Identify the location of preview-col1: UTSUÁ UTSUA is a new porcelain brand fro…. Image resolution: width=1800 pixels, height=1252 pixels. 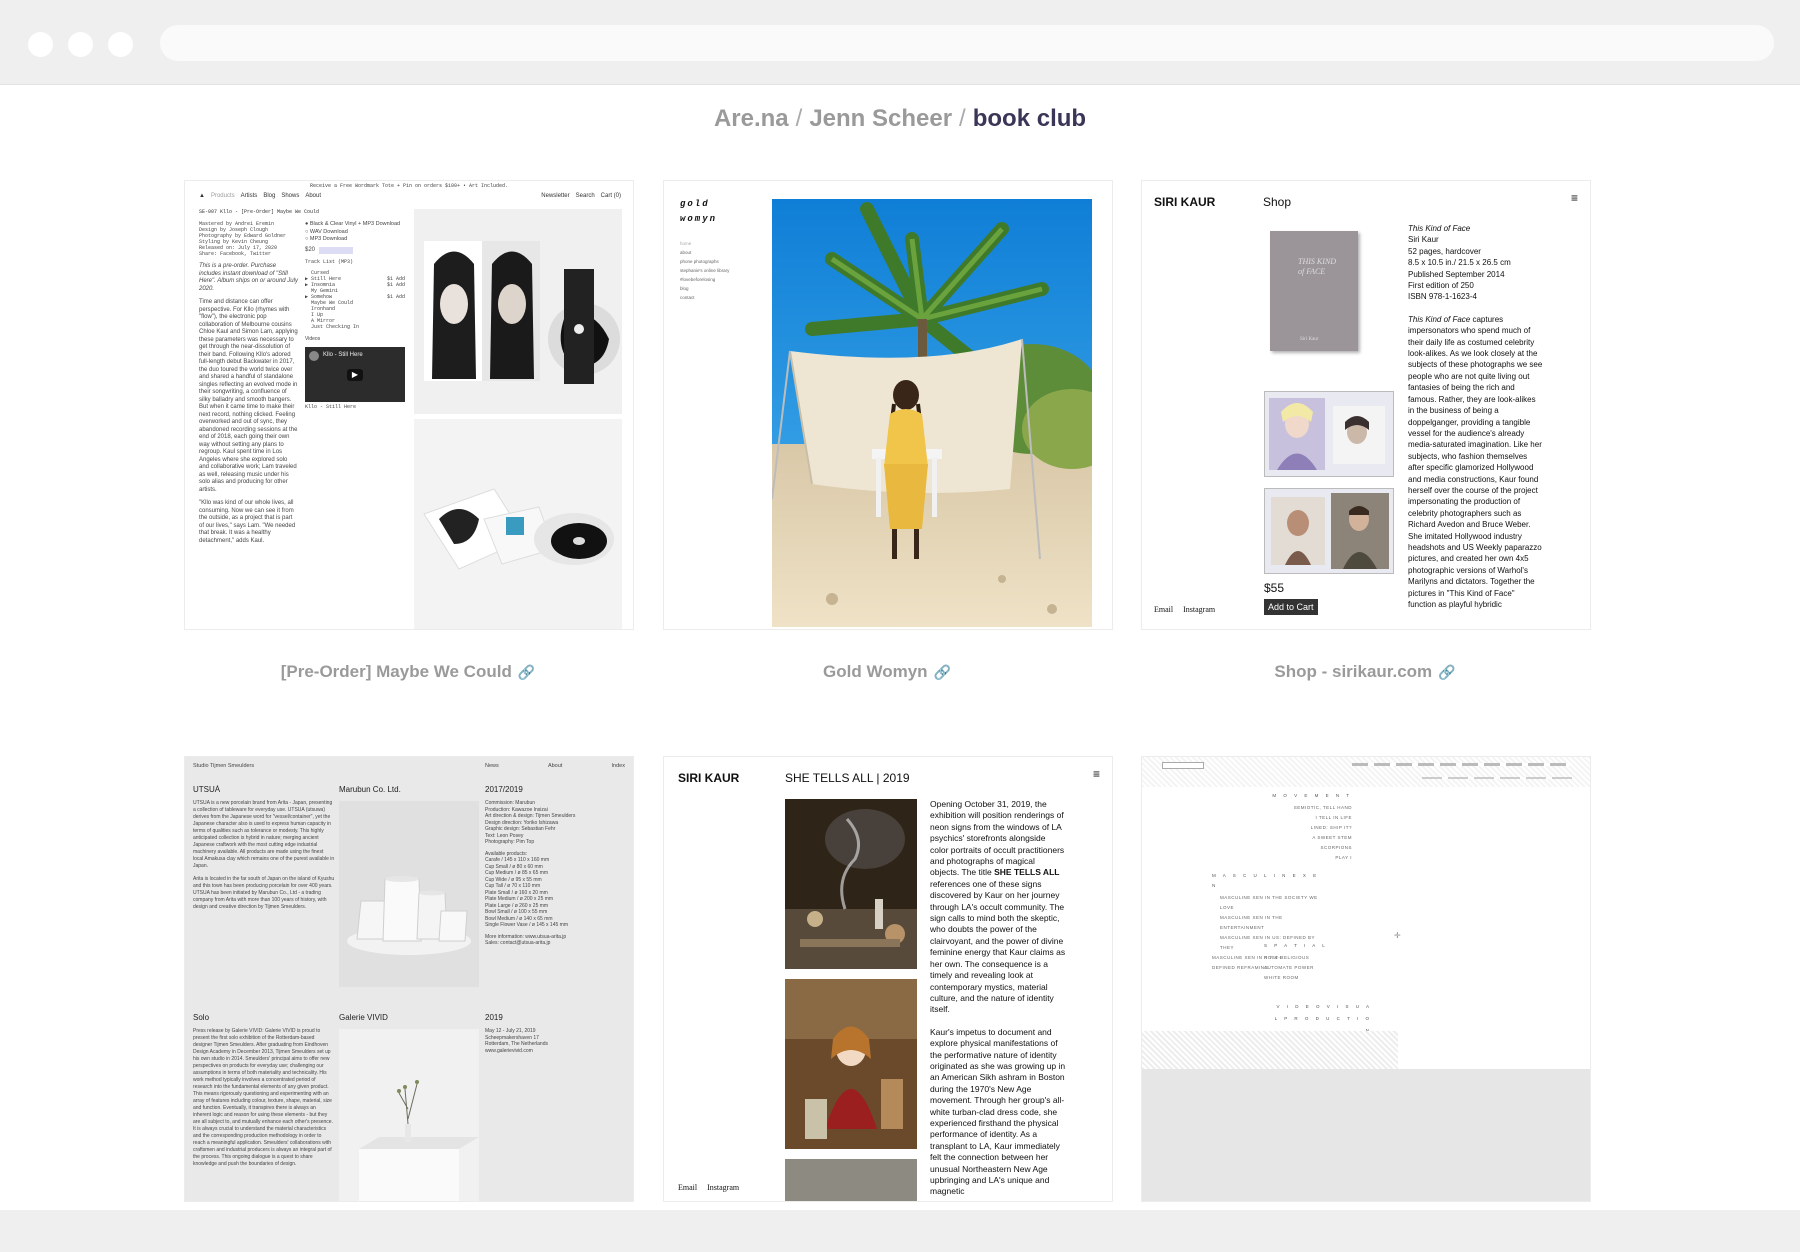
(264, 895).